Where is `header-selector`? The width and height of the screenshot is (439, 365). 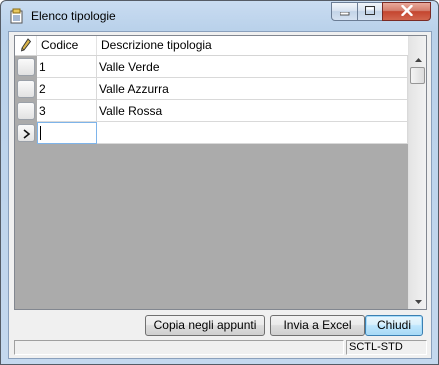 header-selector is located at coordinates (26, 45).